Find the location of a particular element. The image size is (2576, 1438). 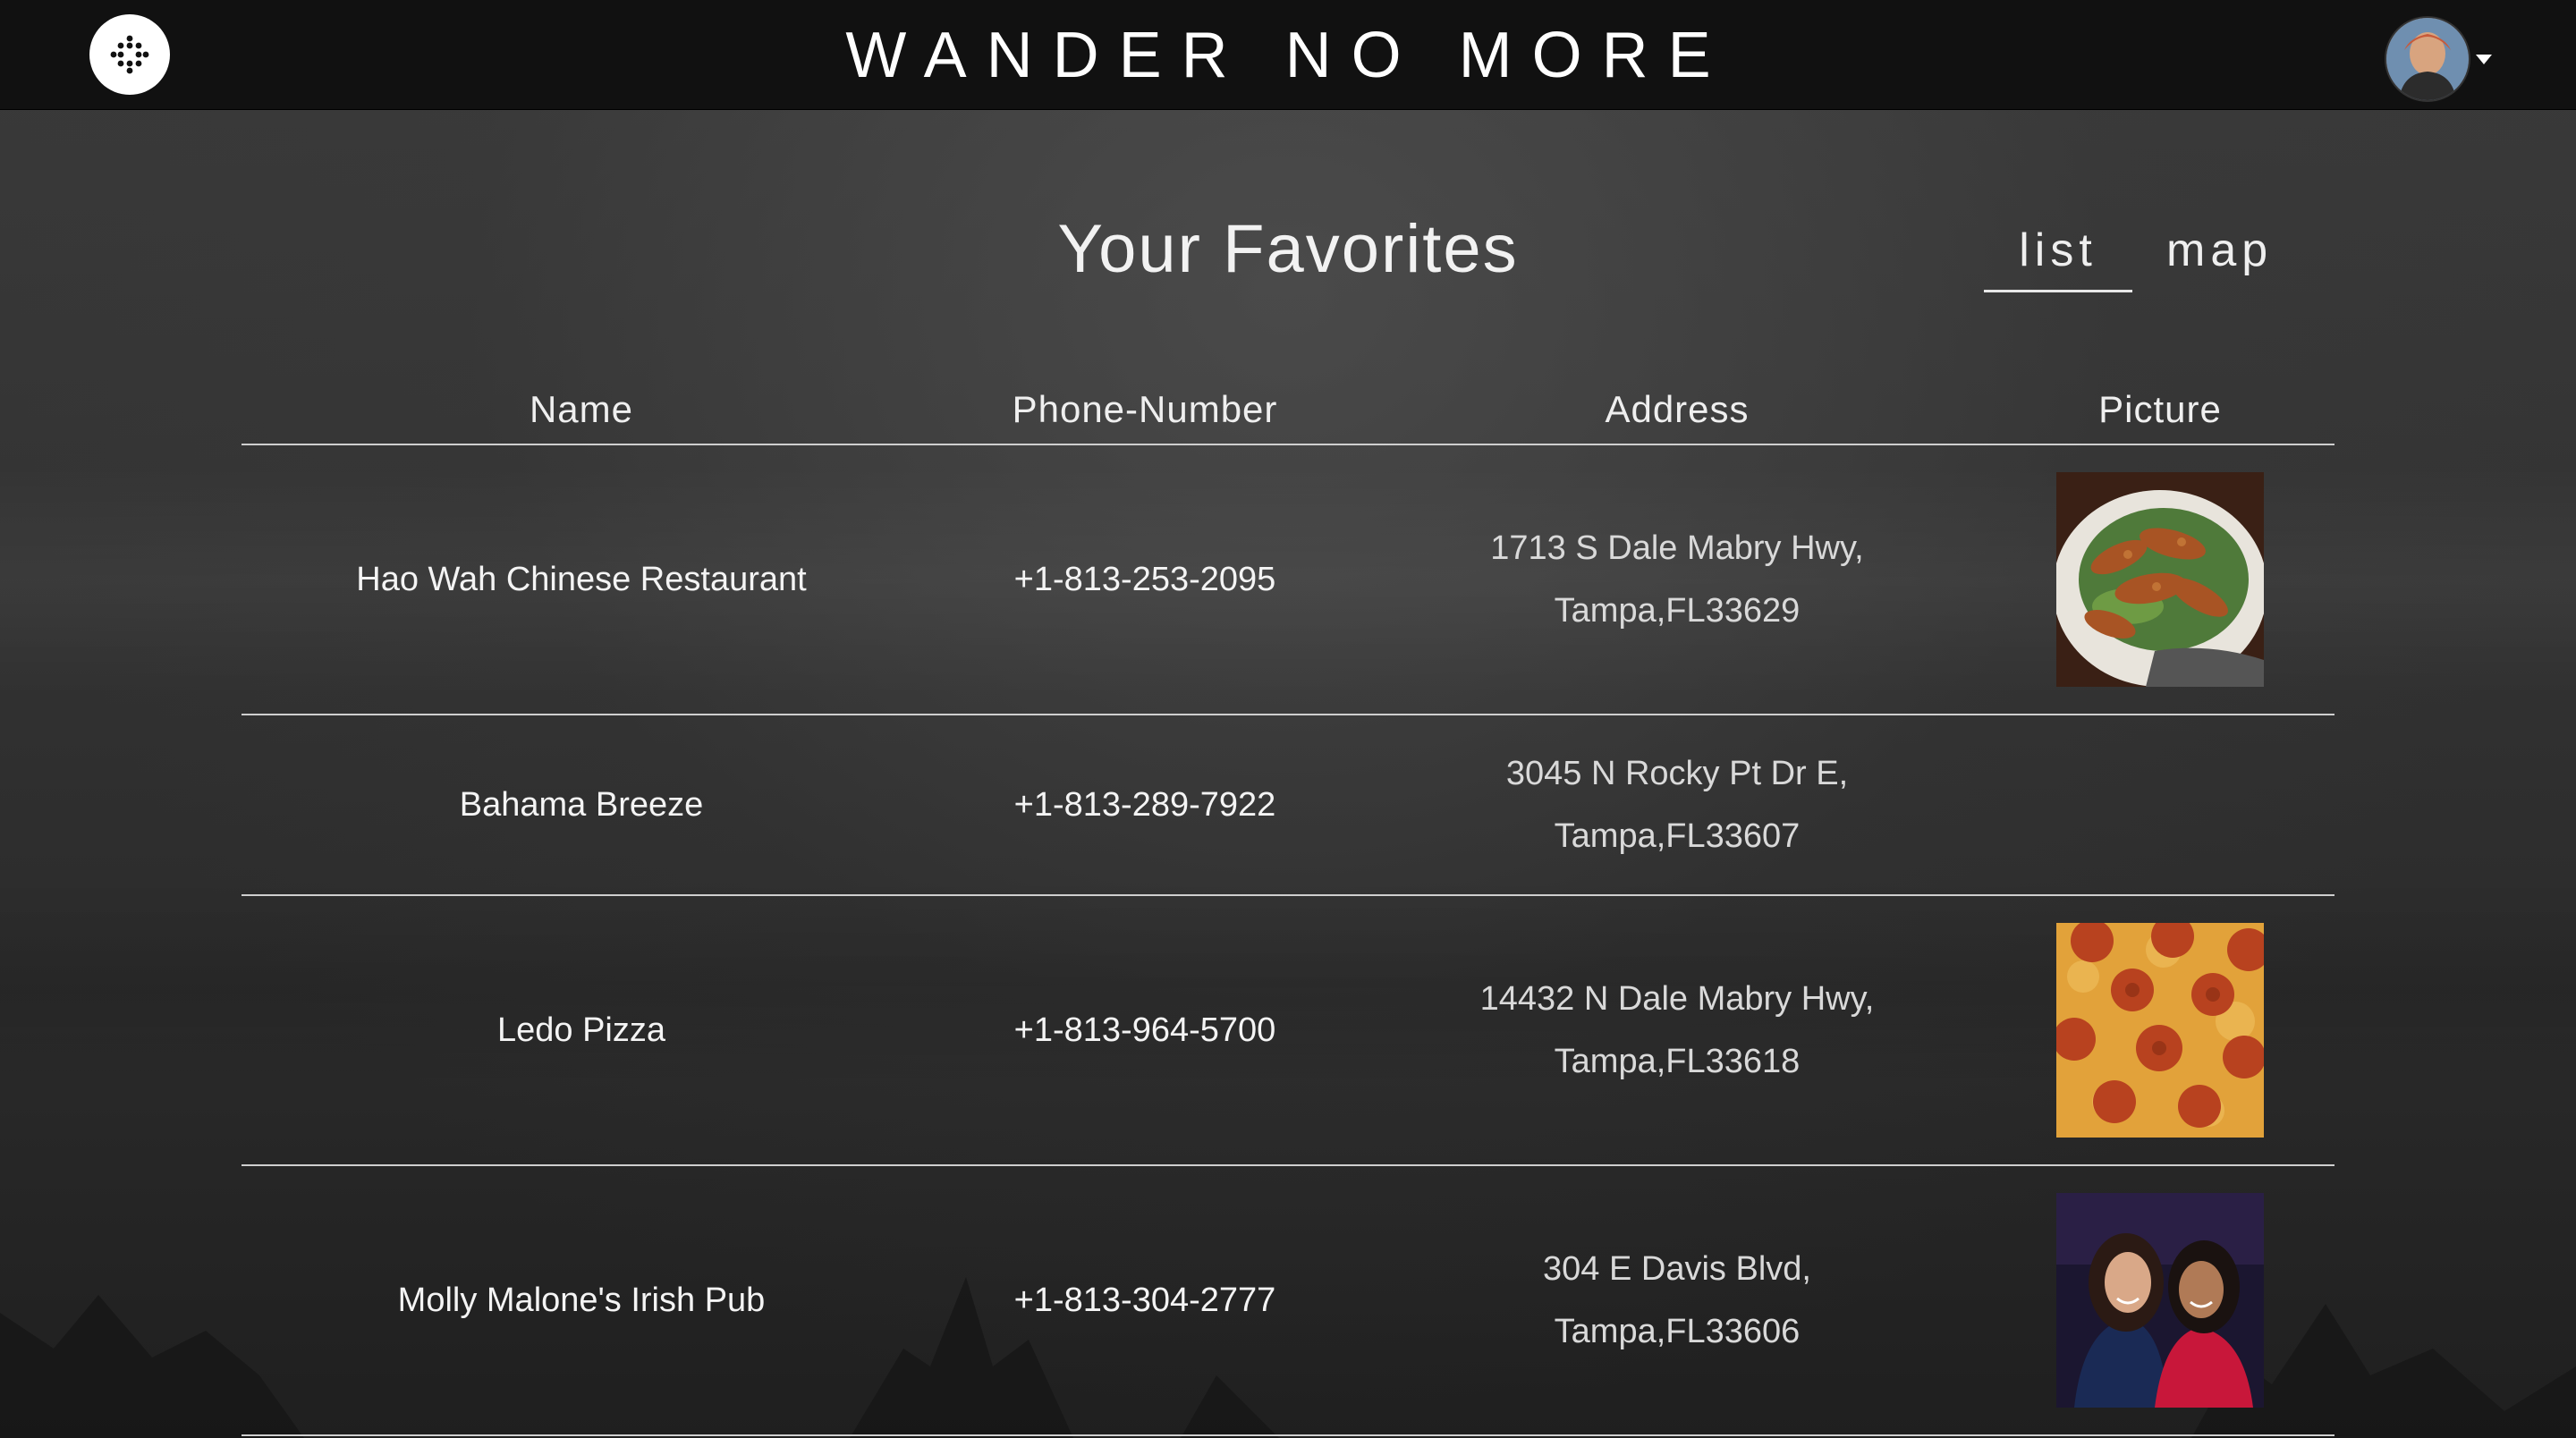

address-line: 3045 N Rocky Pt Dr E, is located at coordinates (1677, 773).